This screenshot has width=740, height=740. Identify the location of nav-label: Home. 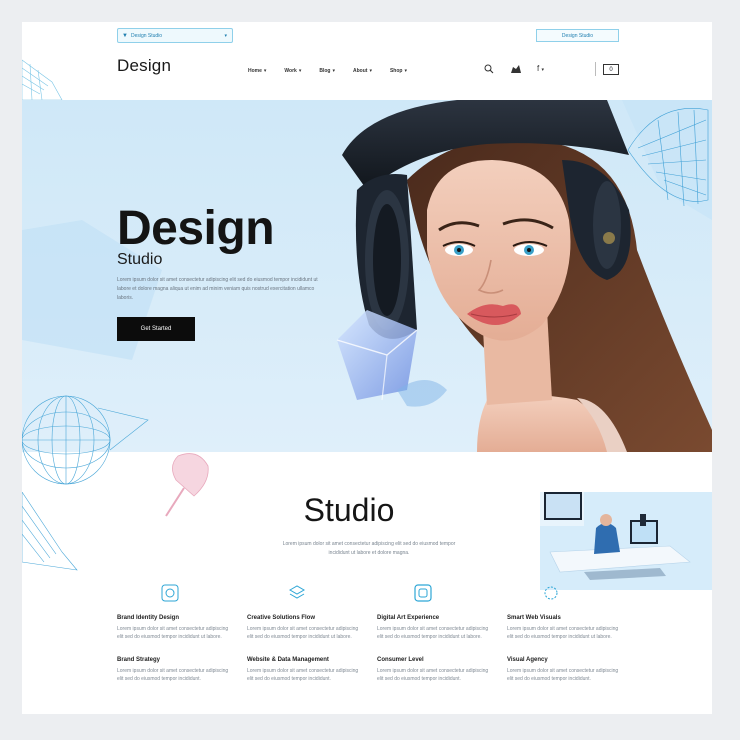
(255, 71).